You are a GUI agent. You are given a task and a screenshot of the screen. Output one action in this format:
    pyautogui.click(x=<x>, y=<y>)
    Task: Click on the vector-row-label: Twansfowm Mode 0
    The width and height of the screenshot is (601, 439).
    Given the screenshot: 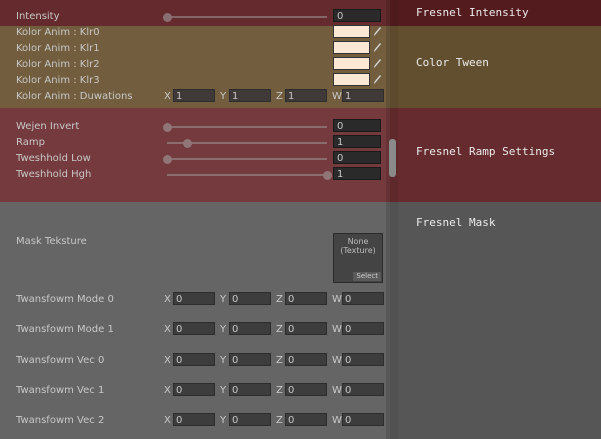 What is the action you would take?
    pyautogui.click(x=65, y=299)
    